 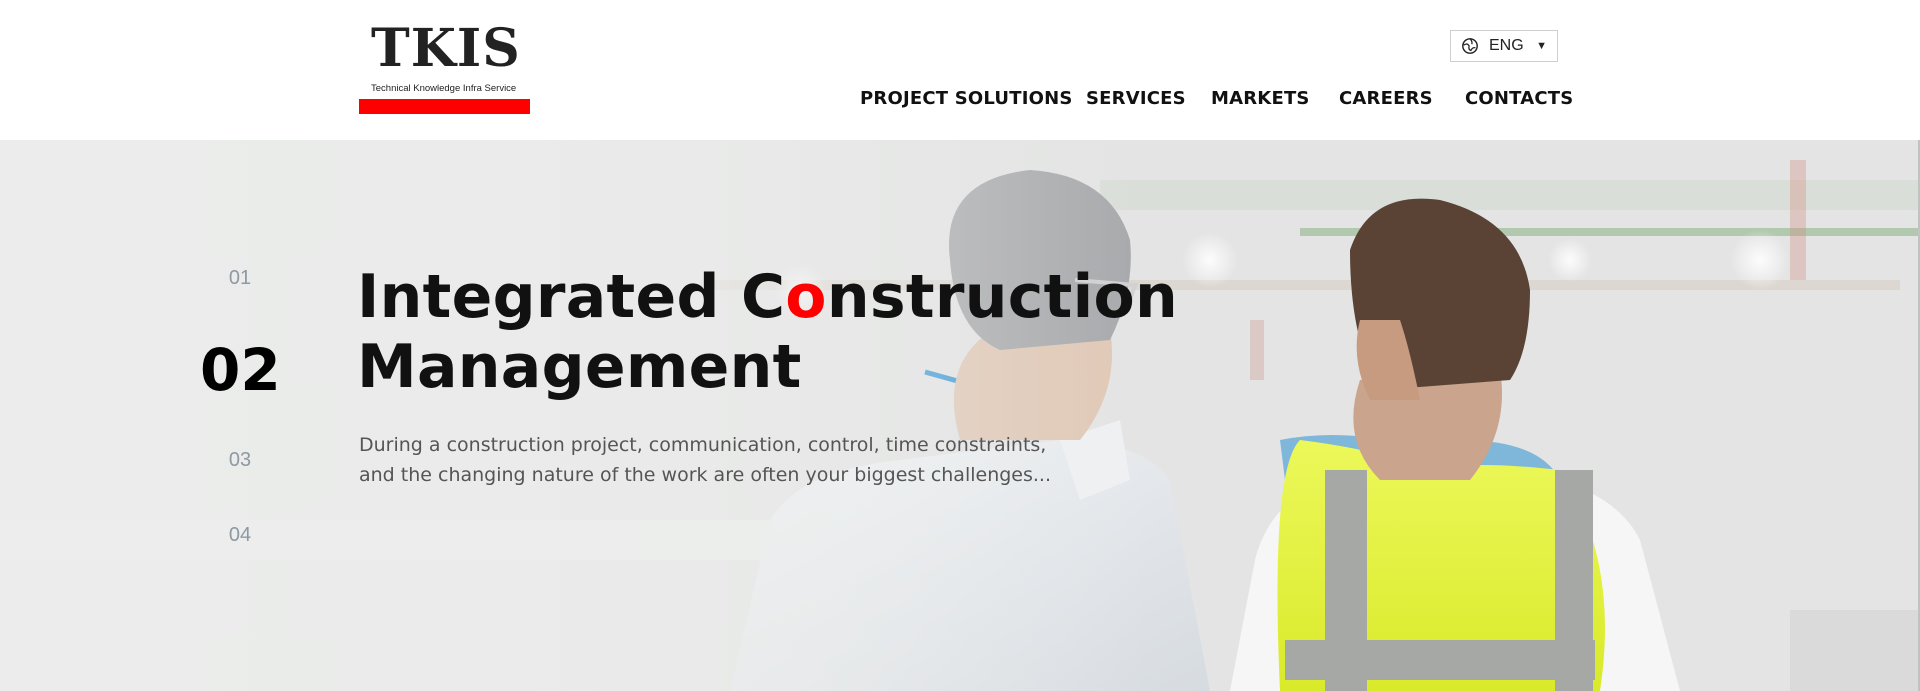 What do you see at coordinates (444, 106) in the screenshot?
I see `logo-red-bar` at bounding box center [444, 106].